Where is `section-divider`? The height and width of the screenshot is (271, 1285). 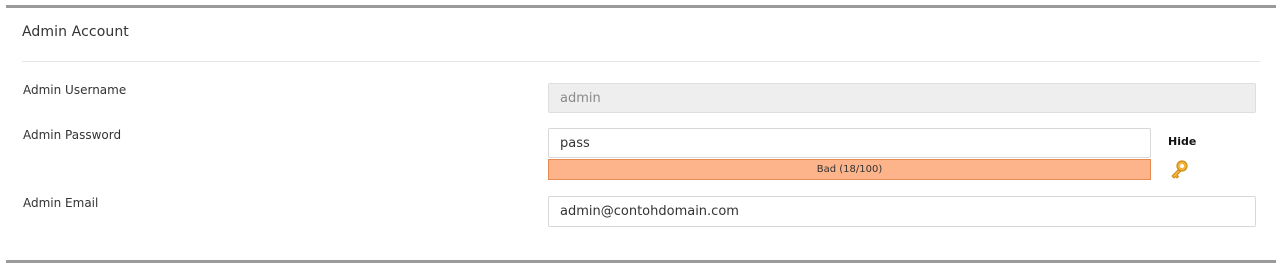 section-divider is located at coordinates (641, 61).